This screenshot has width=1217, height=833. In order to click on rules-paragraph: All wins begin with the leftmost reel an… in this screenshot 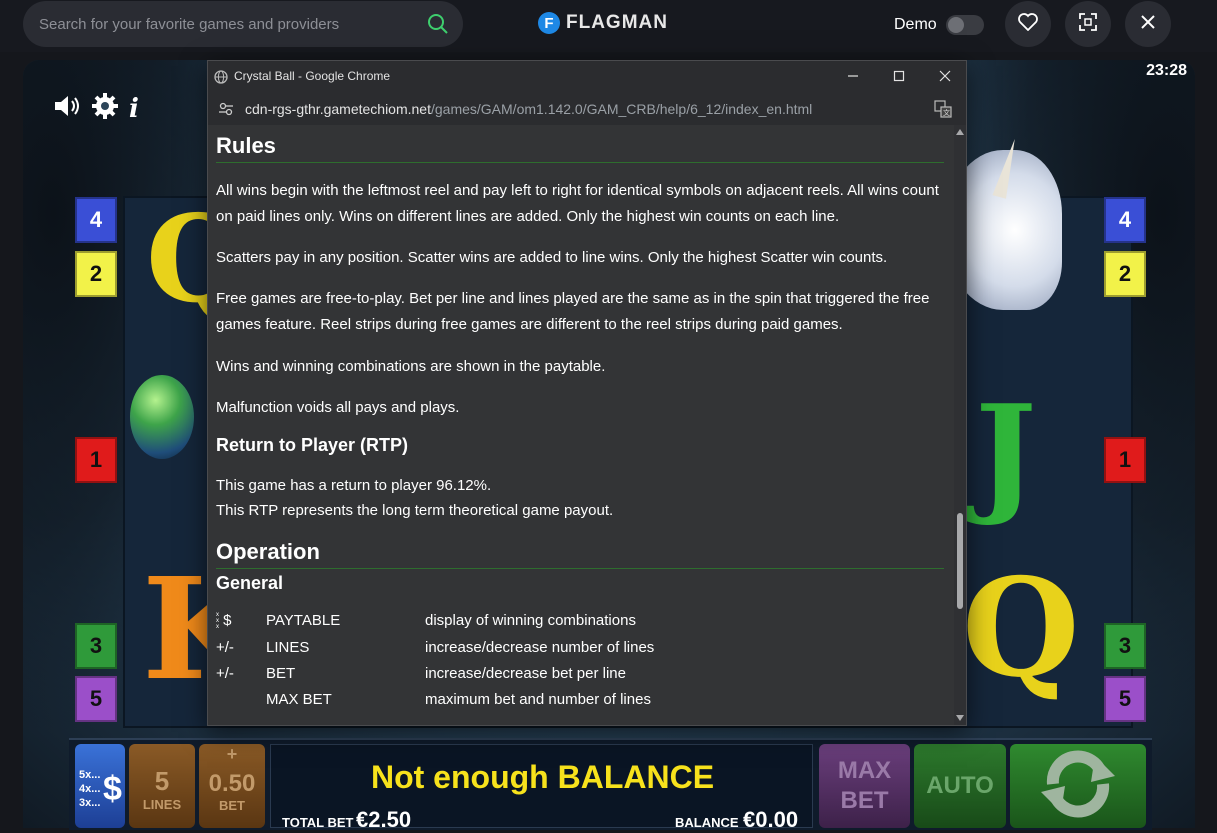, I will do `click(577, 203)`.